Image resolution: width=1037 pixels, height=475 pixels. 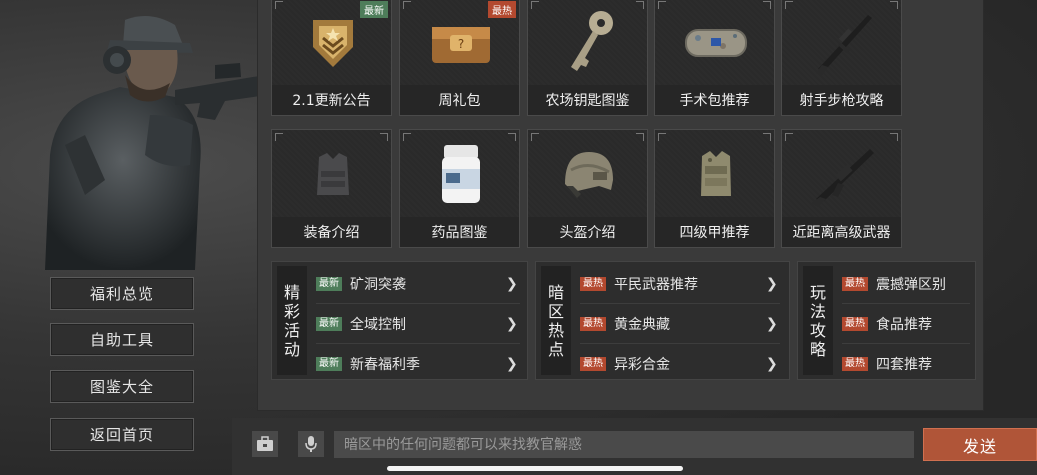 What do you see at coordinates (331, 100) in the screenshot?
I see `card-label: 2.1更新公告` at bounding box center [331, 100].